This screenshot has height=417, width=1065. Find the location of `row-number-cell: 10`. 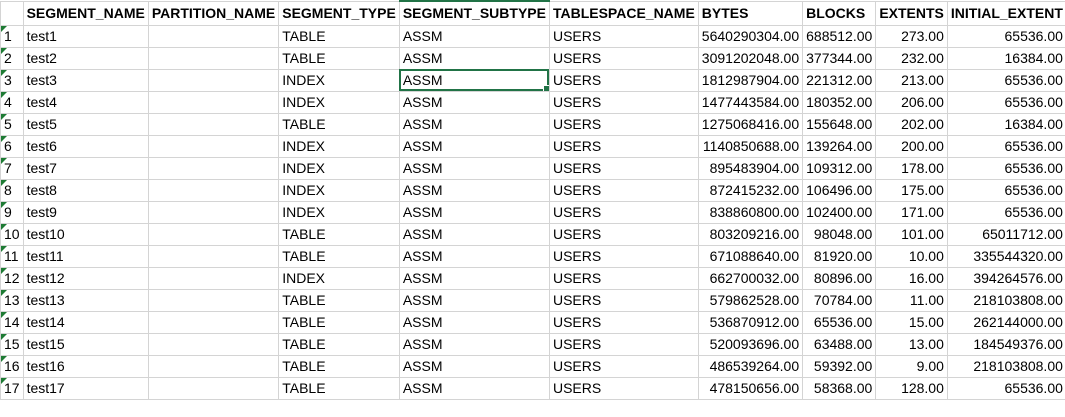

row-number-cell: 10 is located at coordinates (12, 234).